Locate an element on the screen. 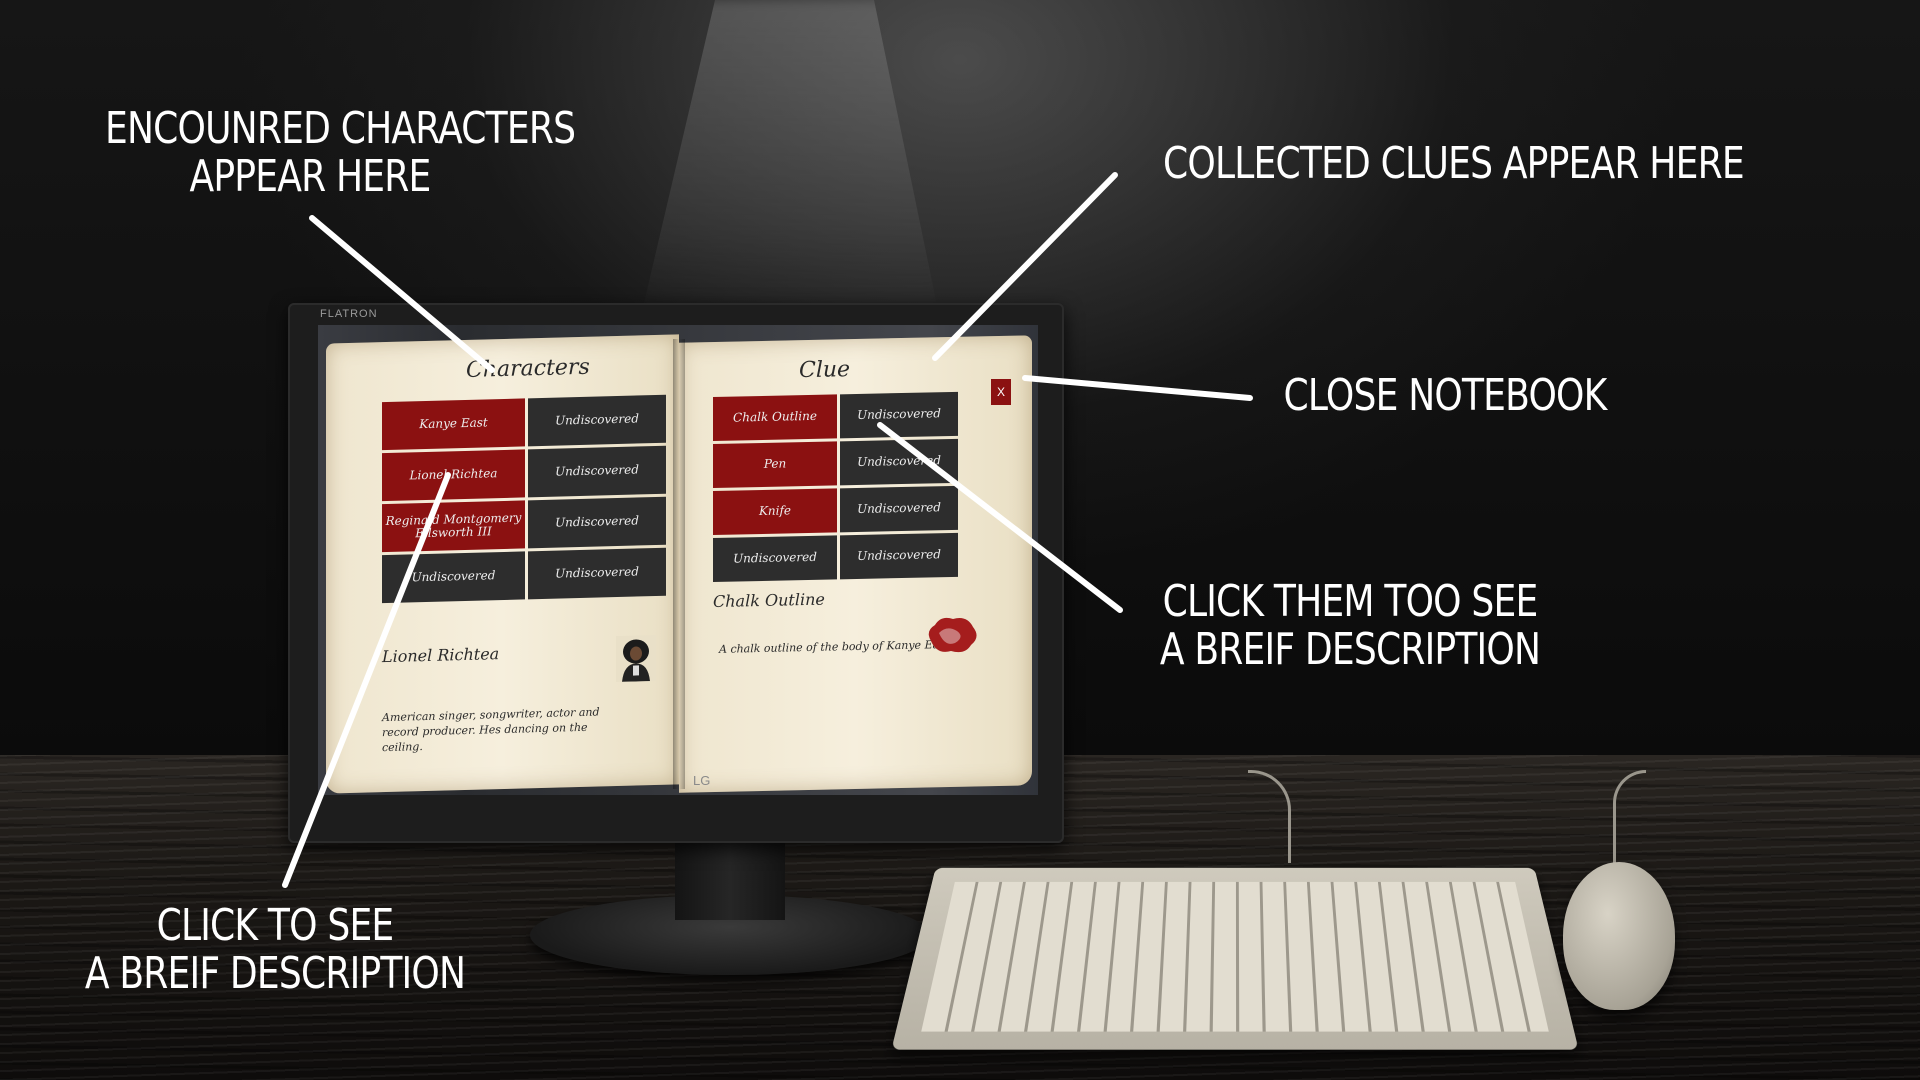 This screenshot has width=1920, height=1080. callout-clues: COLLECTED CLUES APPEAR HERE is located at coordinates (1454, 163).